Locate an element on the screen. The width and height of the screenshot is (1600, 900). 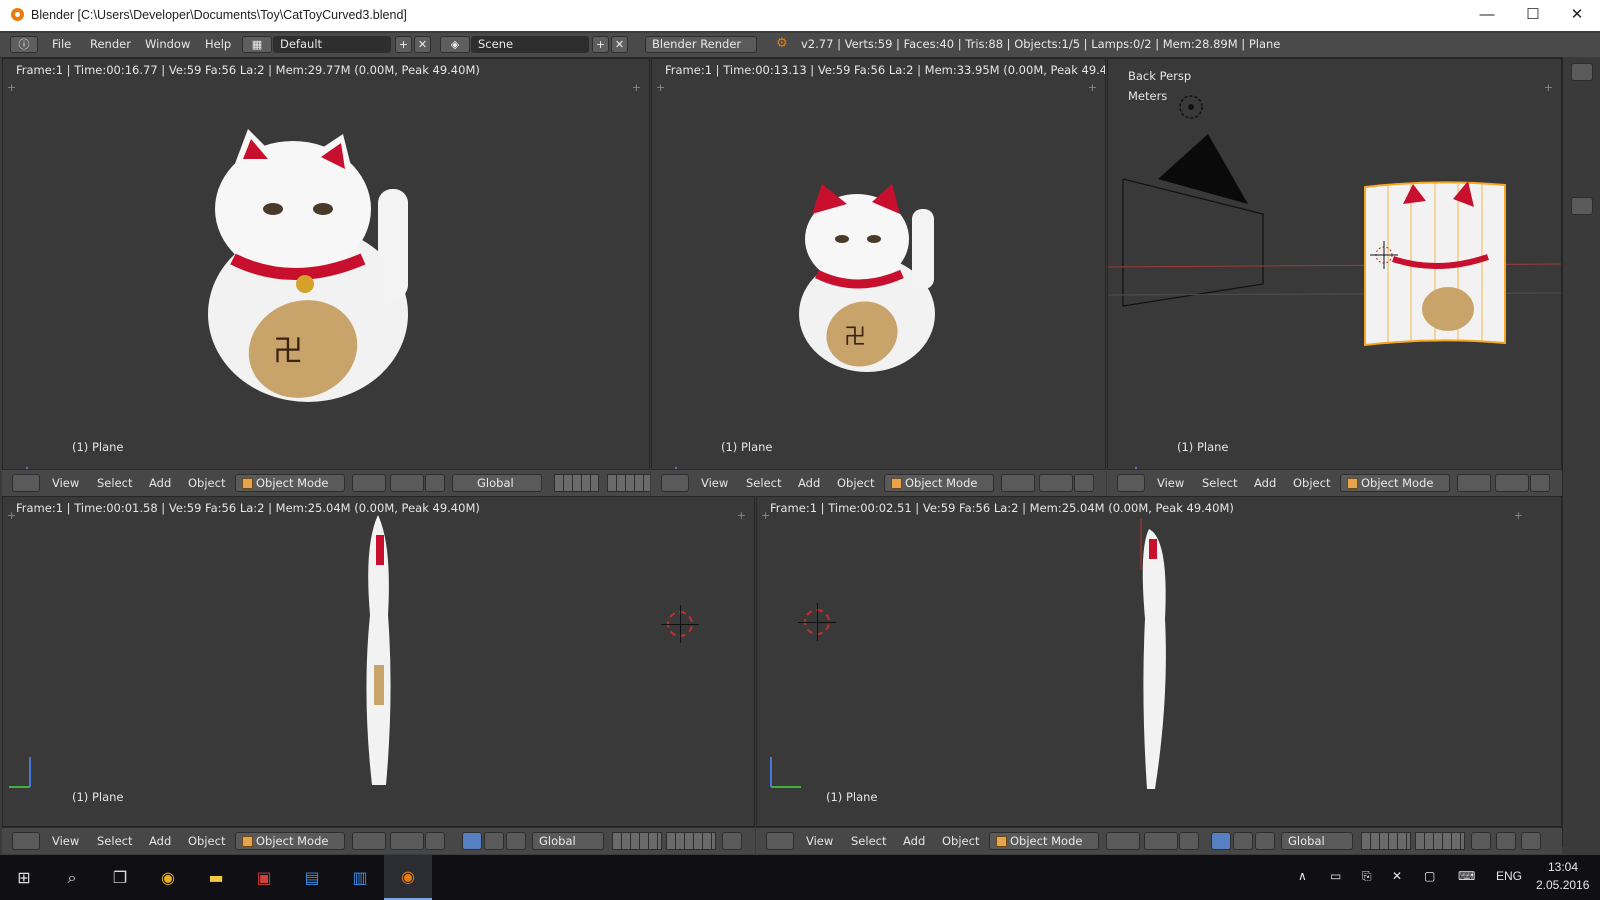
menu-window: Window is located at coordinates (167, 44).